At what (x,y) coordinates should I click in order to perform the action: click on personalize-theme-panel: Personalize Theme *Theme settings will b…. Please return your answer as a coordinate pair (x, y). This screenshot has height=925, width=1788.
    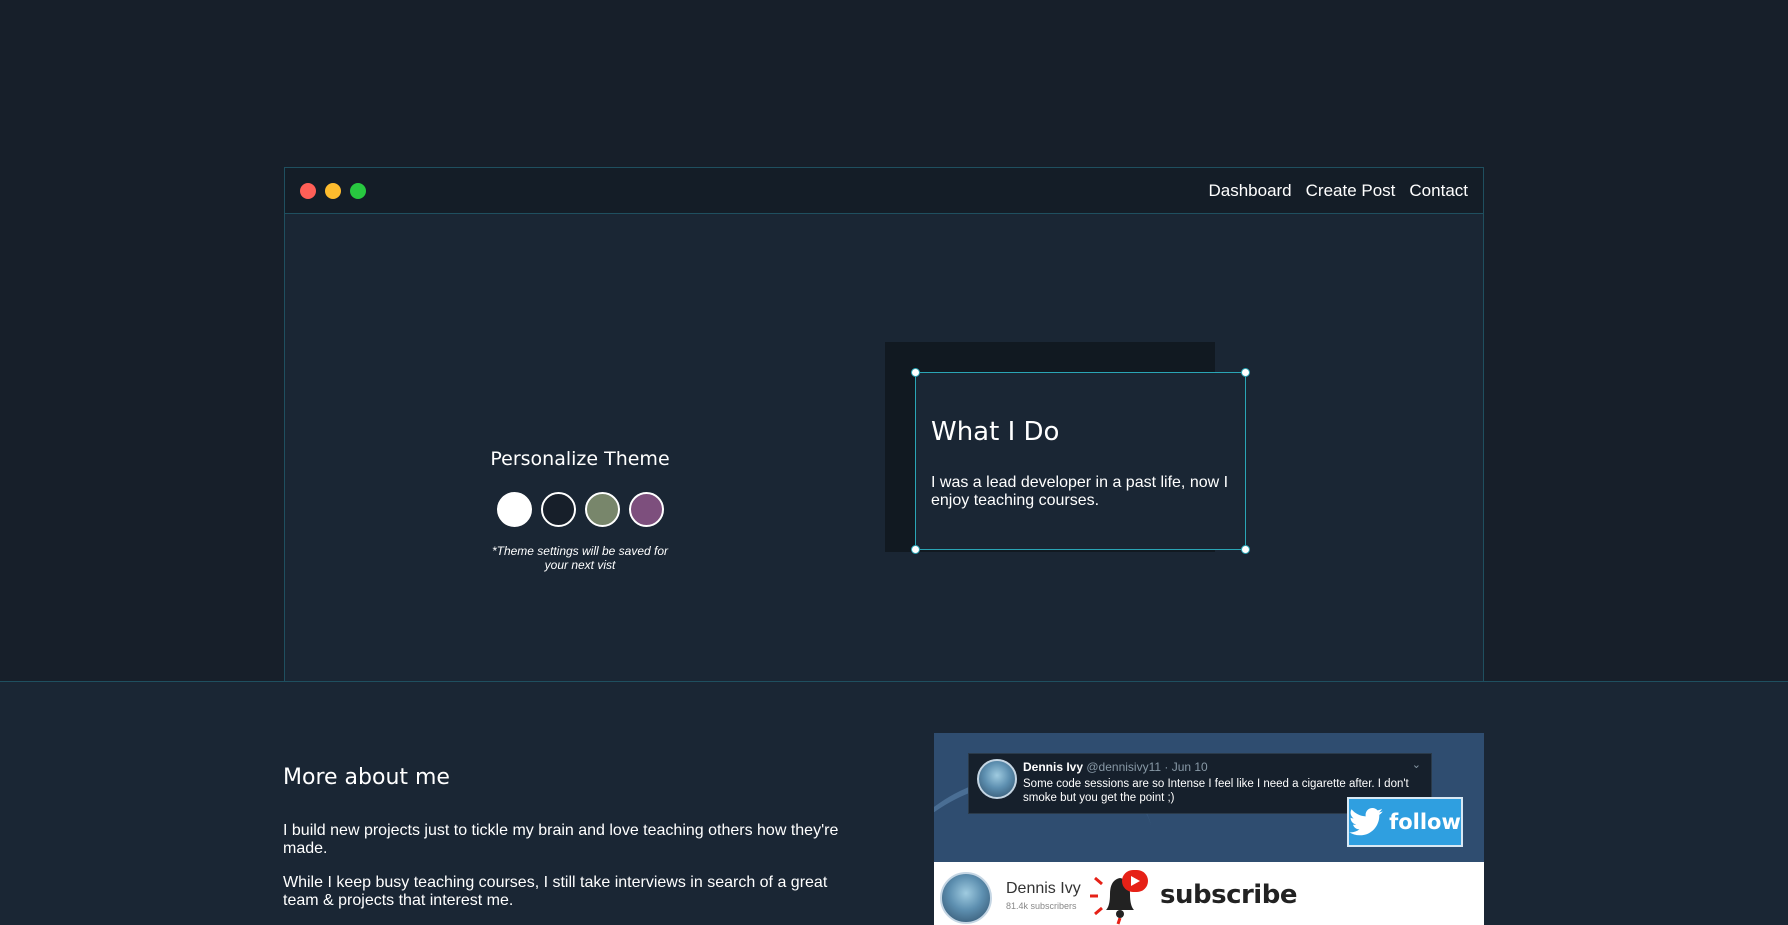
    Looking at the image, I should click on (580, 510).